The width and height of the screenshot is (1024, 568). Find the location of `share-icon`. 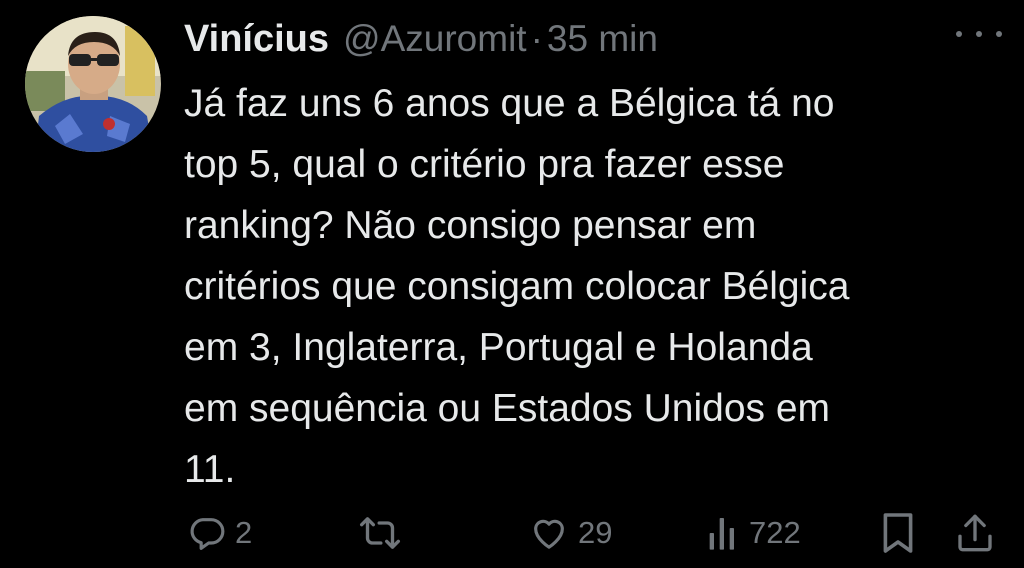

share-icon is located at coordinates (975, 533).